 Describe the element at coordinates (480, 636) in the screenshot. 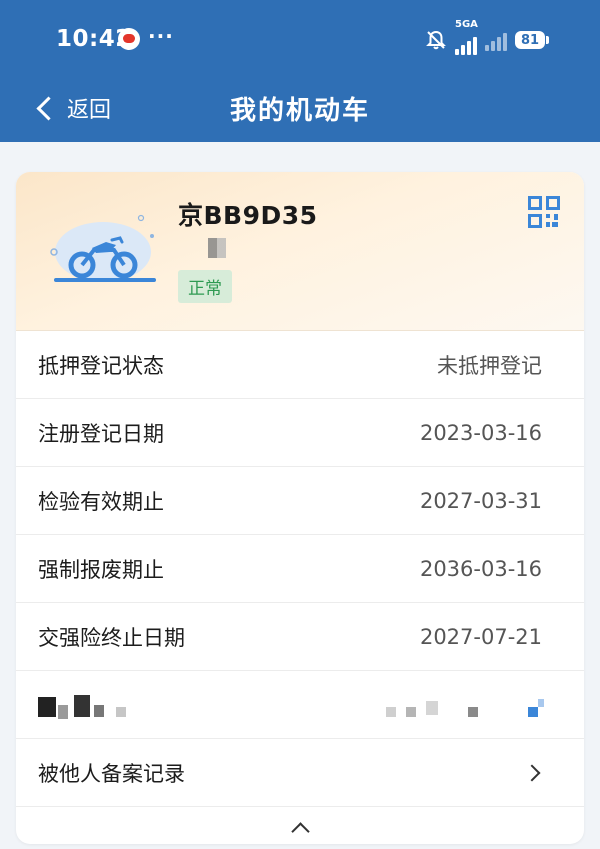

I see `row-value: 2027-07-21` at that location.